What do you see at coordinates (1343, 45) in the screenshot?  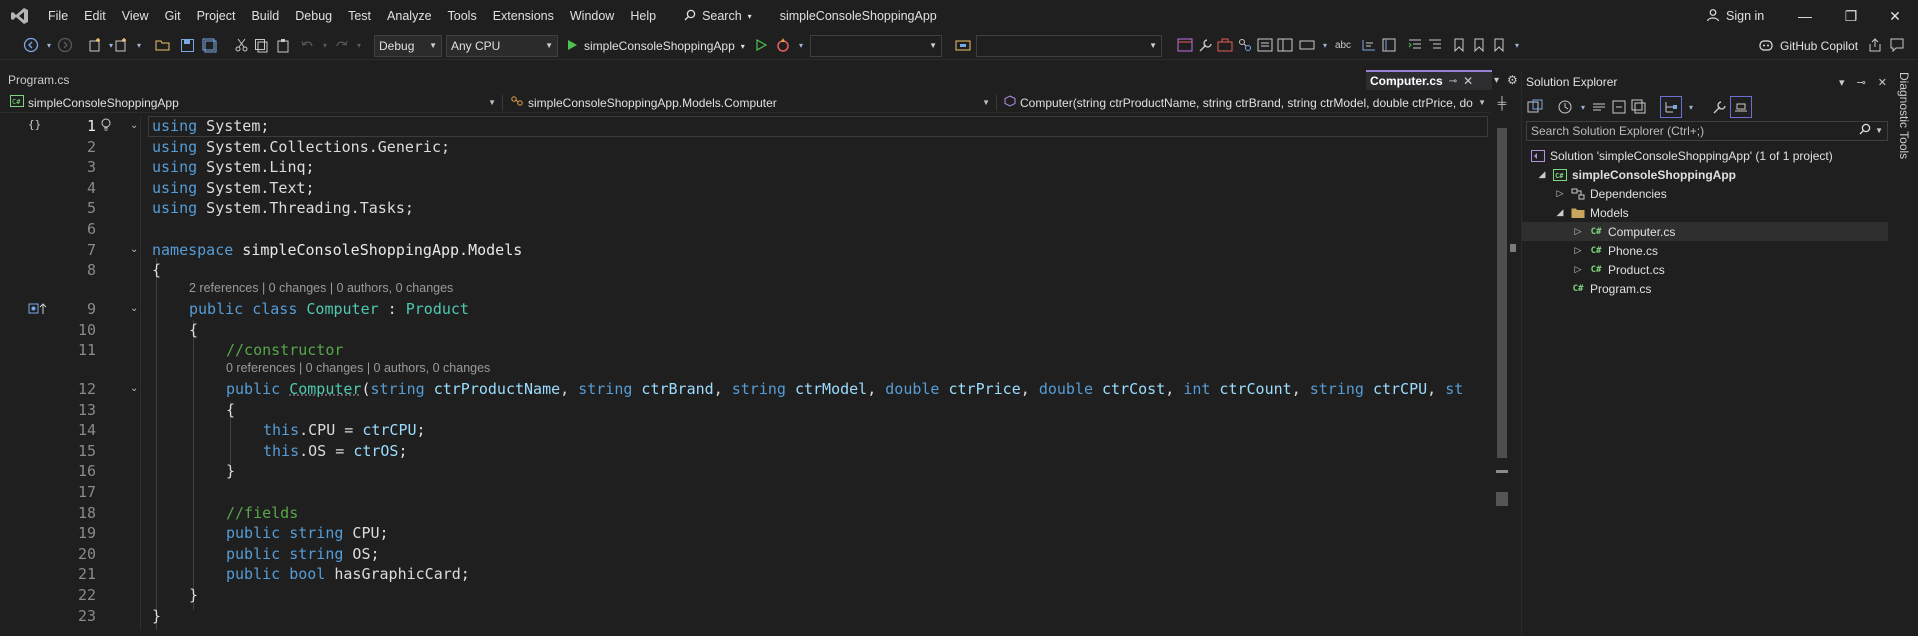 I see `spell-check-icon: abc` at bounding box center [1343, 45].